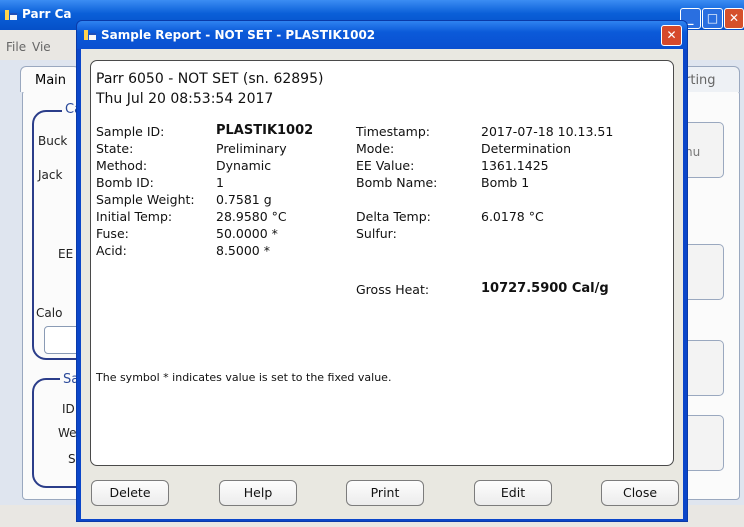 This screenshot has height=527, width=744. I want to click on field-label: Bomb Name:, so click(397, 182).